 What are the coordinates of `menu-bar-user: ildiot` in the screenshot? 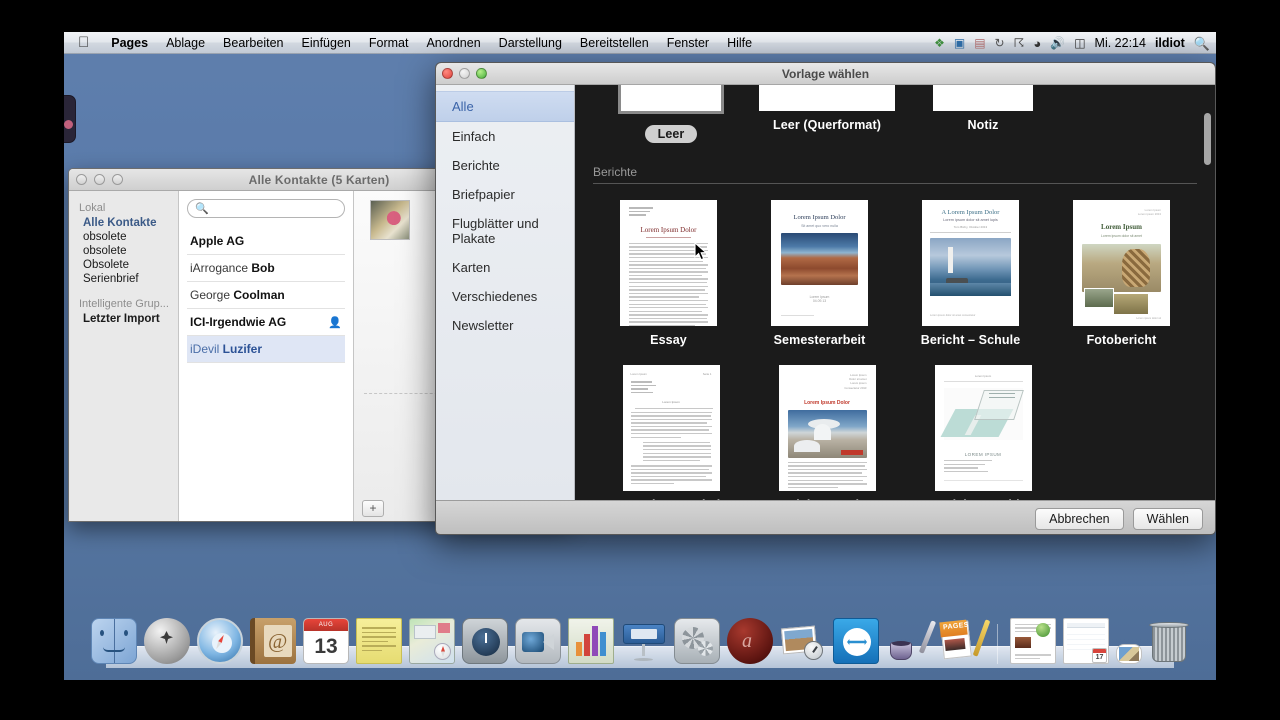 It's located at (1170, 43).